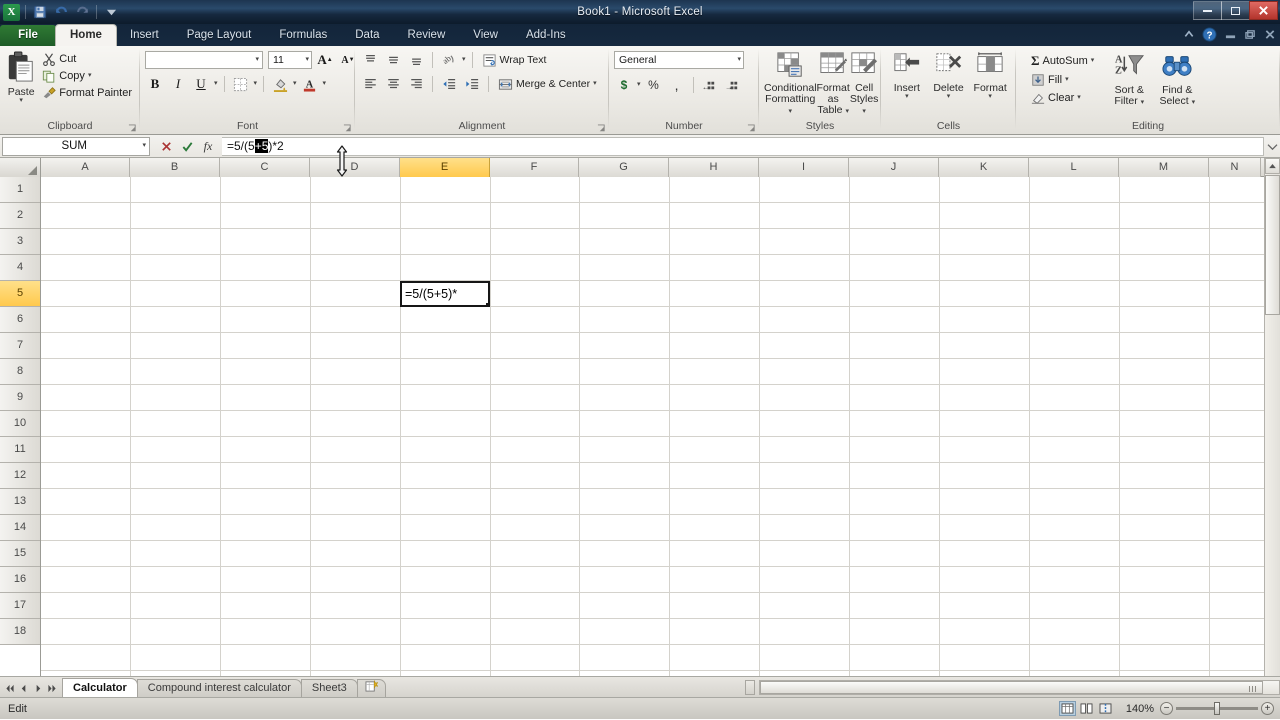 The height and width of the screenshot is (720, 1280). Describe the element at coordinates (219, 35) in the screenshot. I see `tab-page-layout: Page Layout` at that location.